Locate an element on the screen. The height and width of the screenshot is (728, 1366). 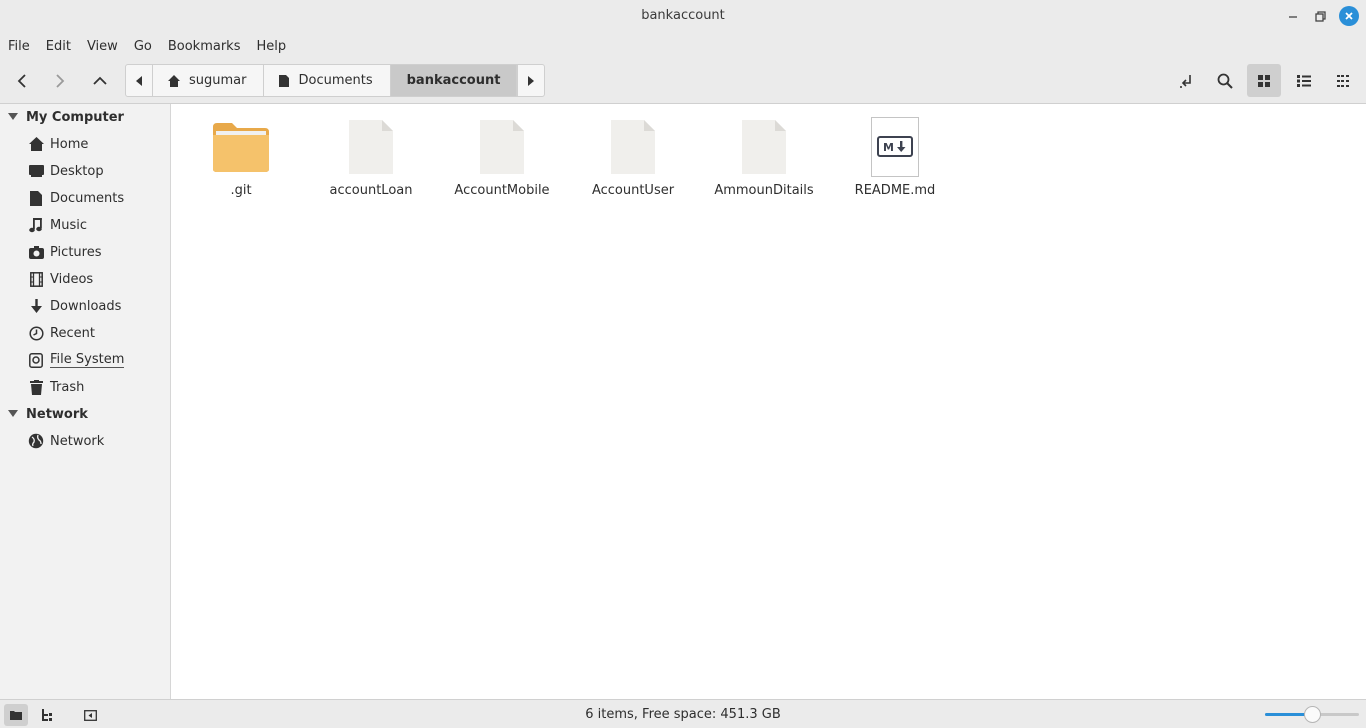
film-icon is located at coordinates (36, 279).